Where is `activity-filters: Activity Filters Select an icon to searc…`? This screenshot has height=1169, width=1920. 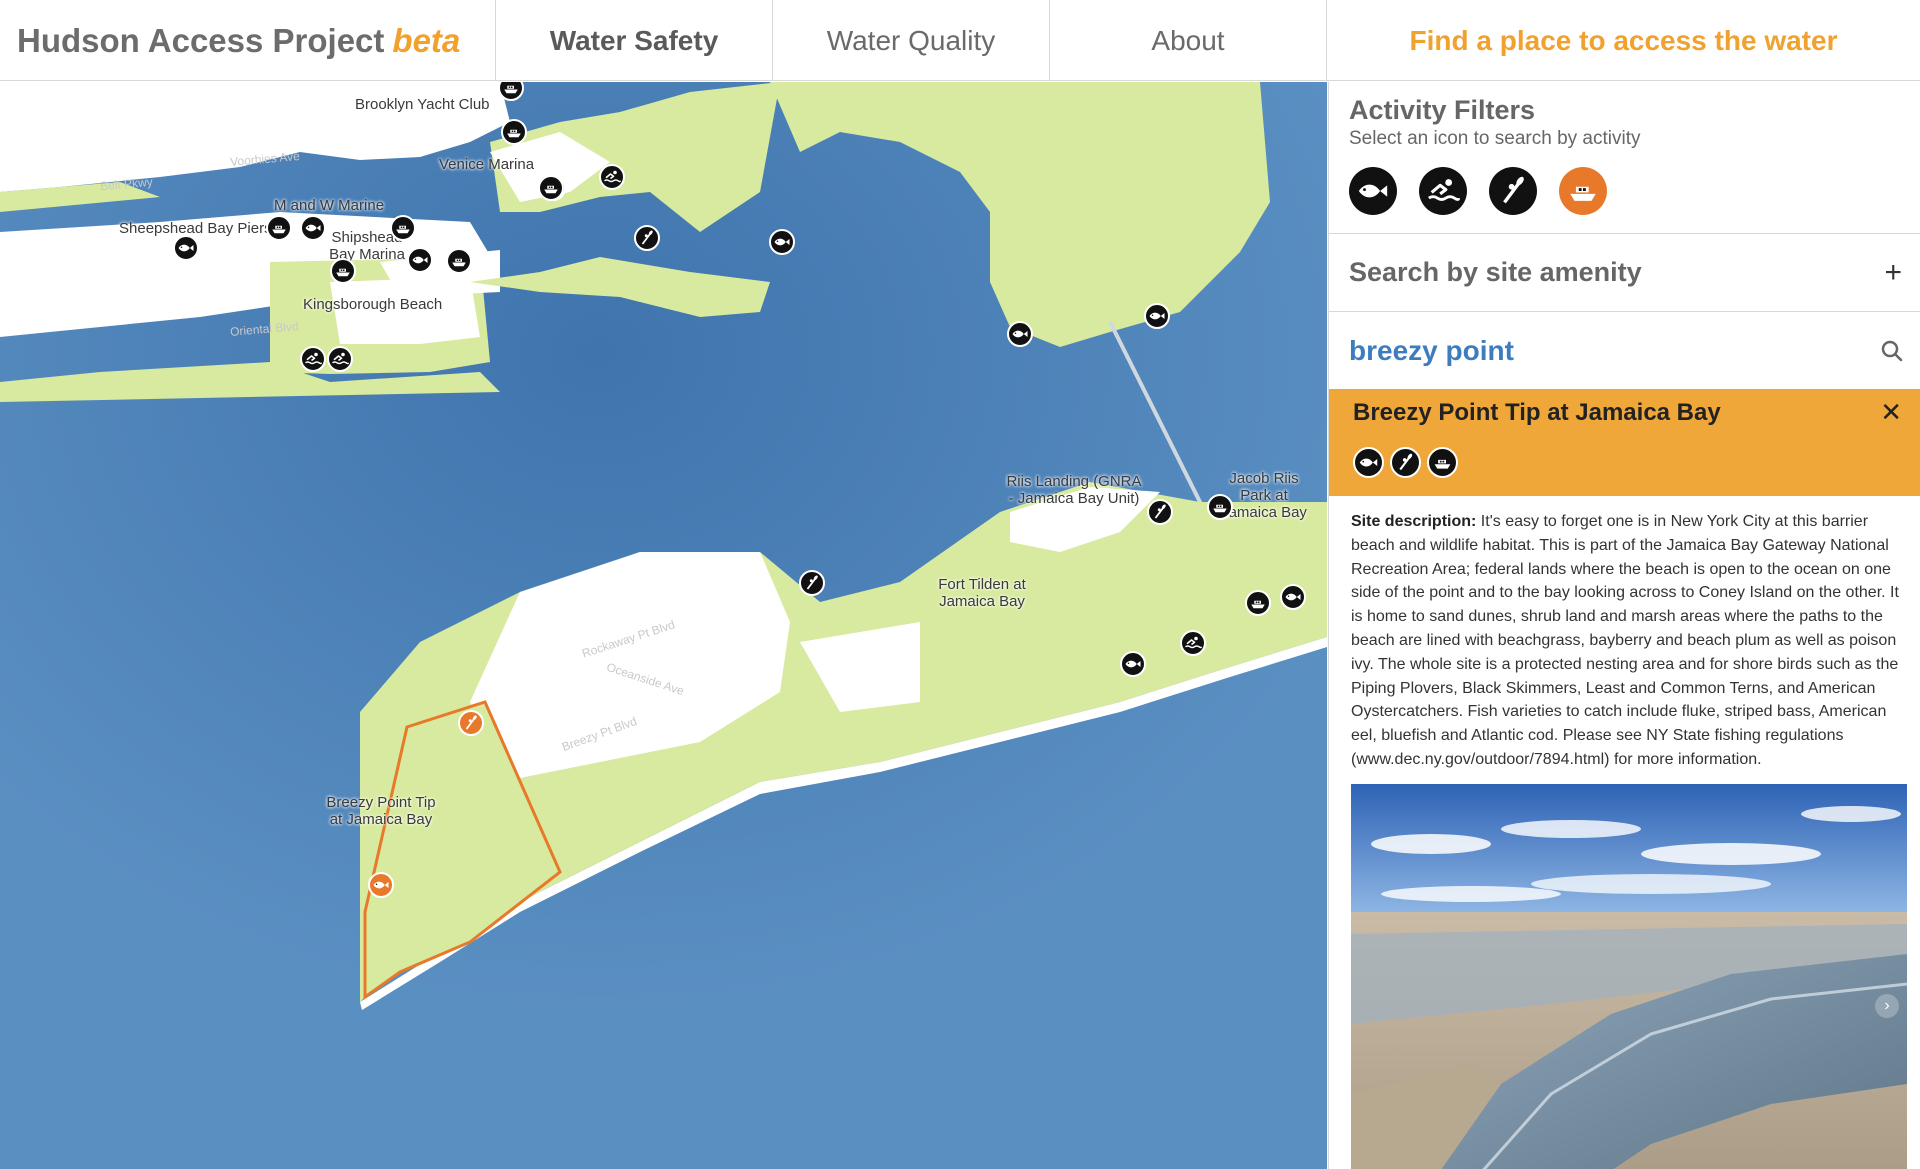 activity-filters: Activity Filters Select an icon to searc… is located at coordinates (1624, 158).